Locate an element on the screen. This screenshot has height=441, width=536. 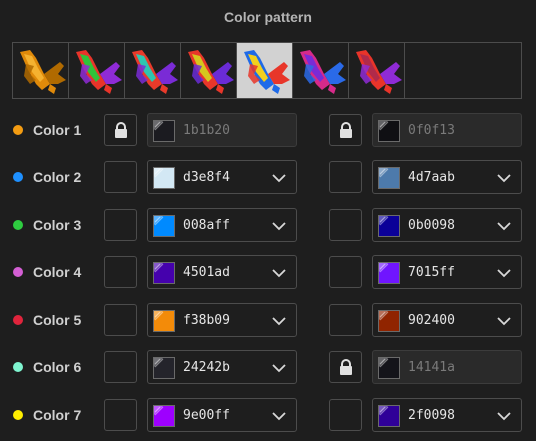
color-row-label: Color 3 is located at coordinates (57, 225).